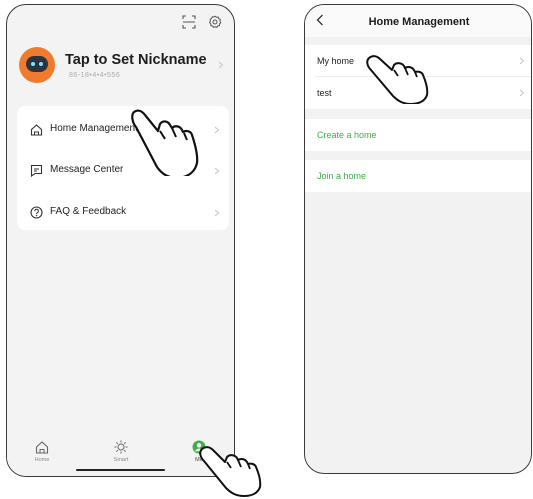 The image size is (533, 499). I want to click on tab-smart: Smart, so click(121, 455).